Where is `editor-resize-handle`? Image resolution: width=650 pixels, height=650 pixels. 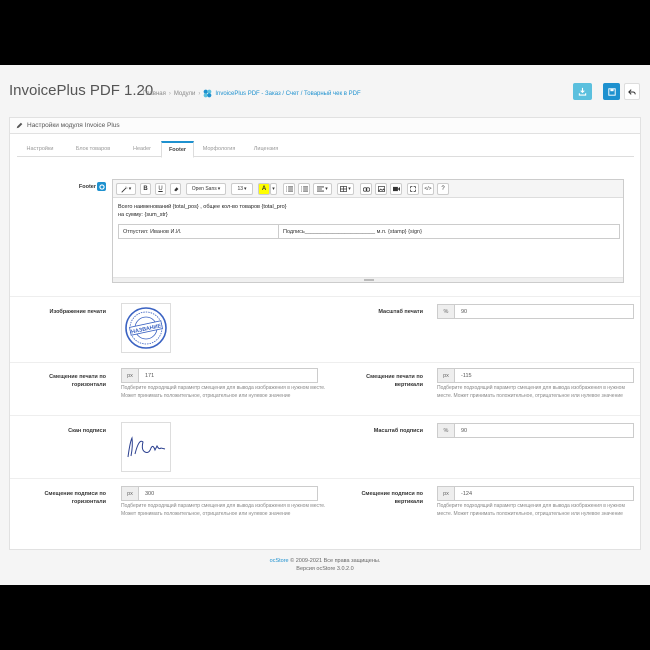
editor-resize-handle is located at coordinates (368, 279).